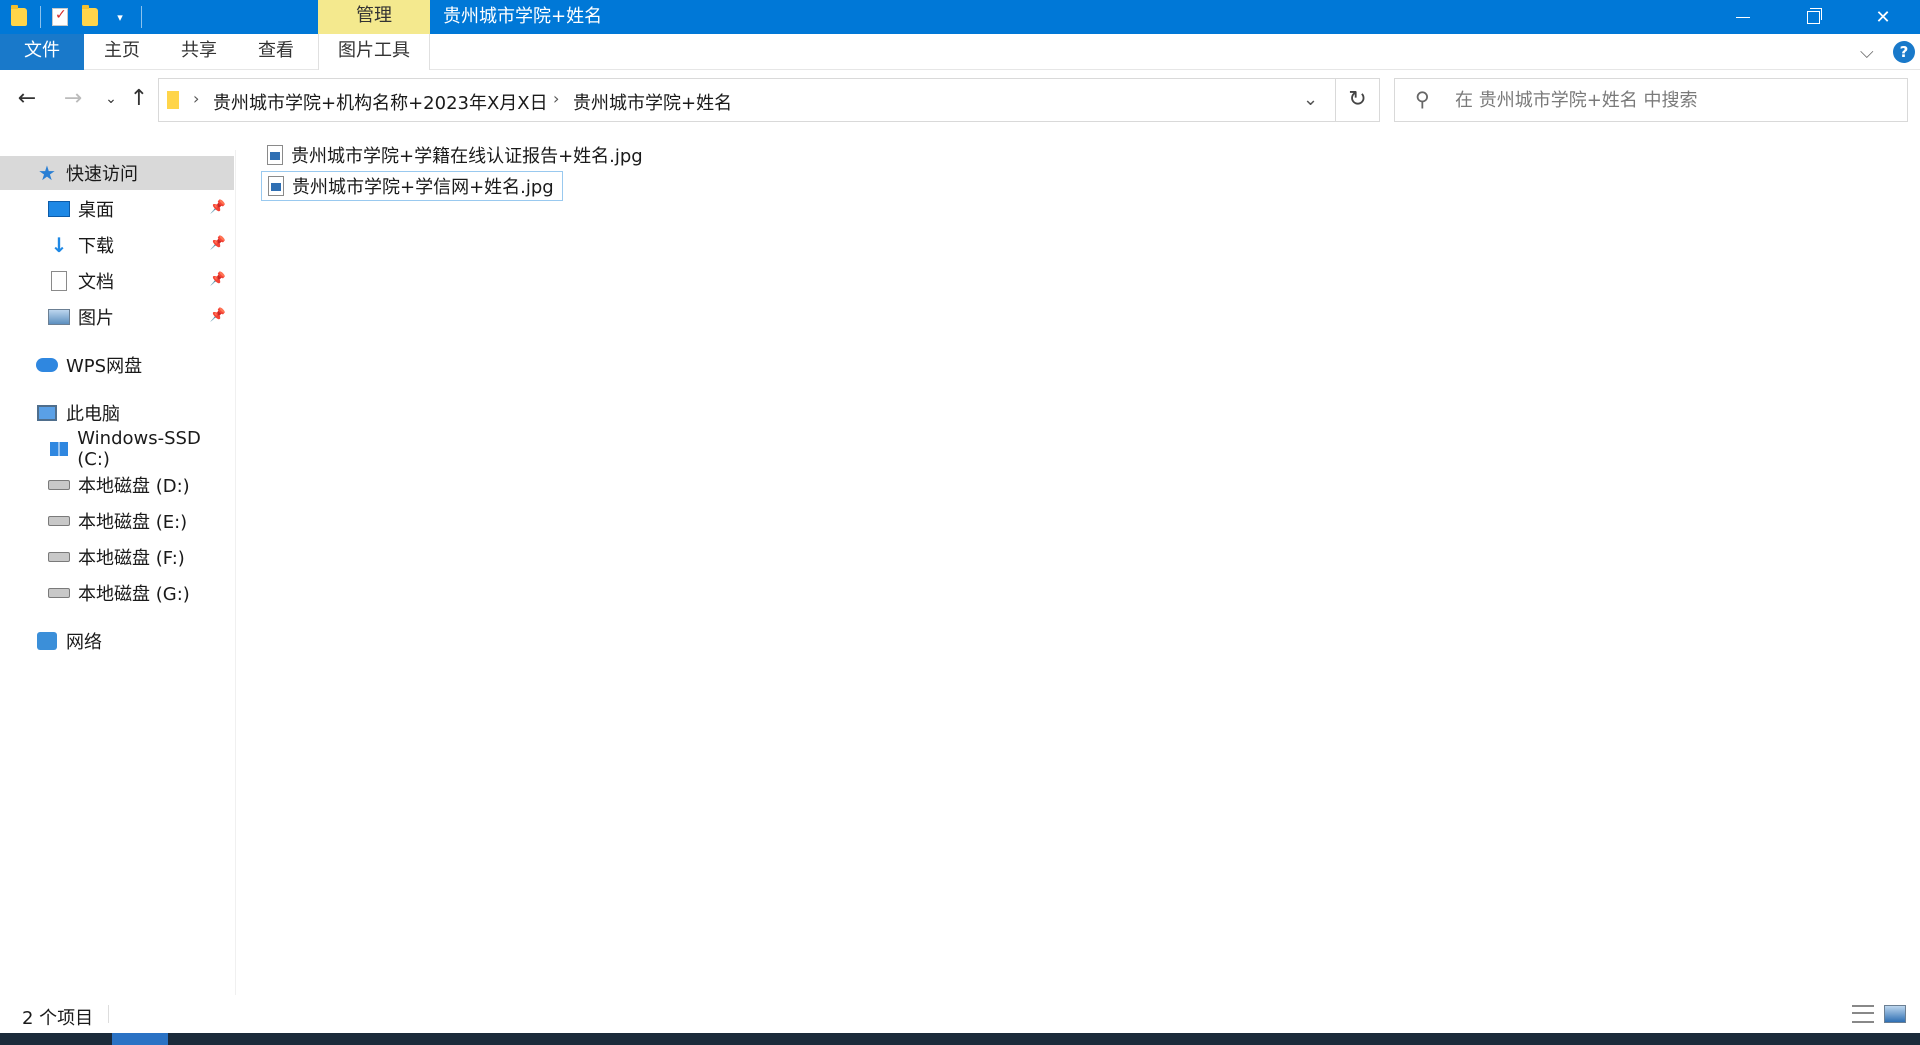 This screenshot has height=1045, width=1920. I want to click on sidebar-item-downloads: ↓ 下载 📌, so click(117, 245).